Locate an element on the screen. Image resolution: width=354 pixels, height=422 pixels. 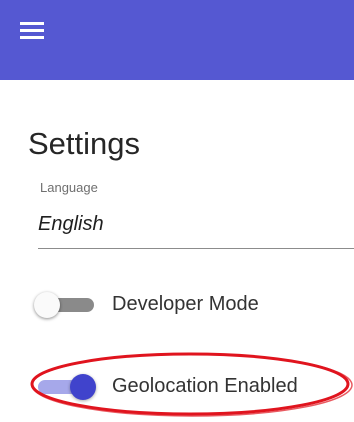
page-title: Settings is located at coordinates (84, 143).